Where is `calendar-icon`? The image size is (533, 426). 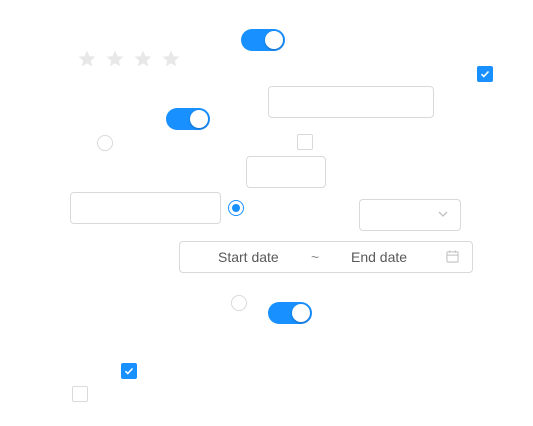
calendar-icon is located at coordinates (452, 256).